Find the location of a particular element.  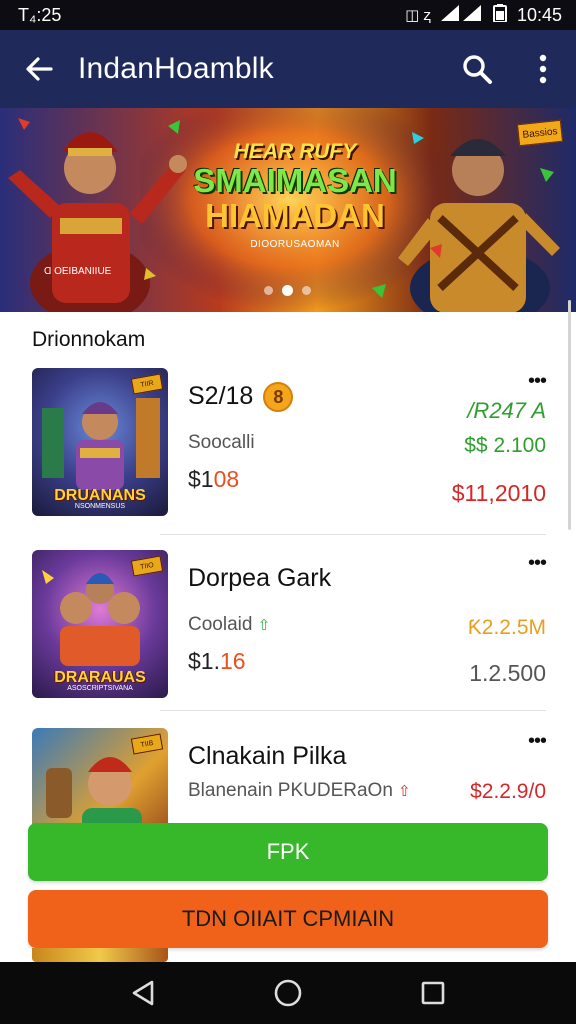

game-name: S2/18 8 is located at coordinates (241, 397).